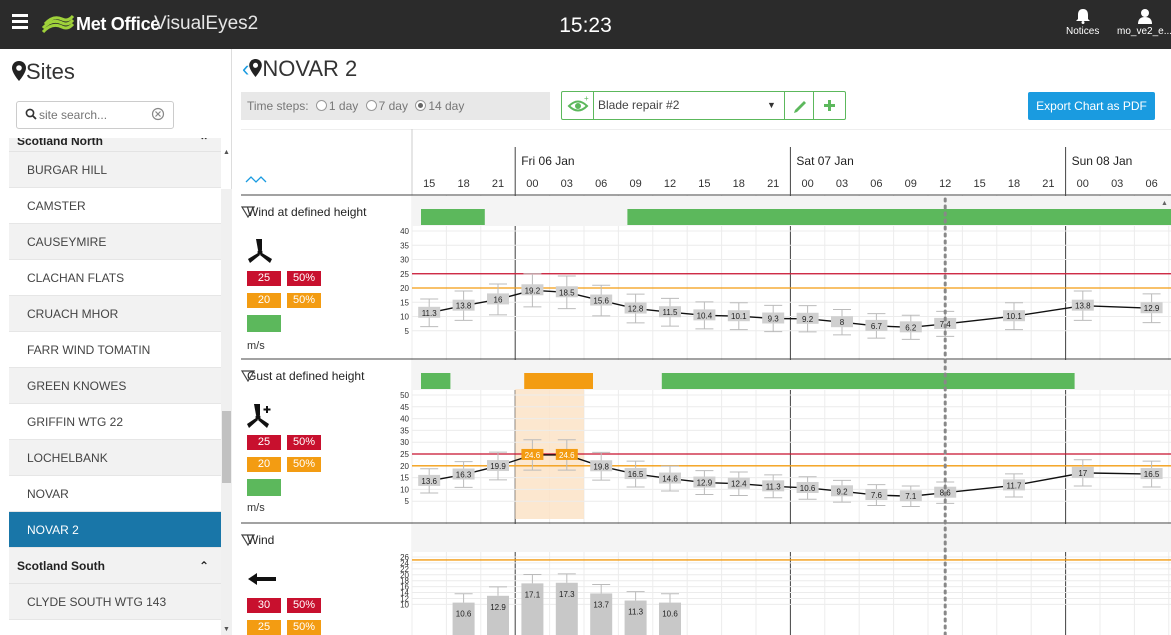 The width and height of the screenshot is (1171, 635). What do you see at coordinates (799, 105) in the screenshot?
I see `edit-button` at bounding box center [799, 105].